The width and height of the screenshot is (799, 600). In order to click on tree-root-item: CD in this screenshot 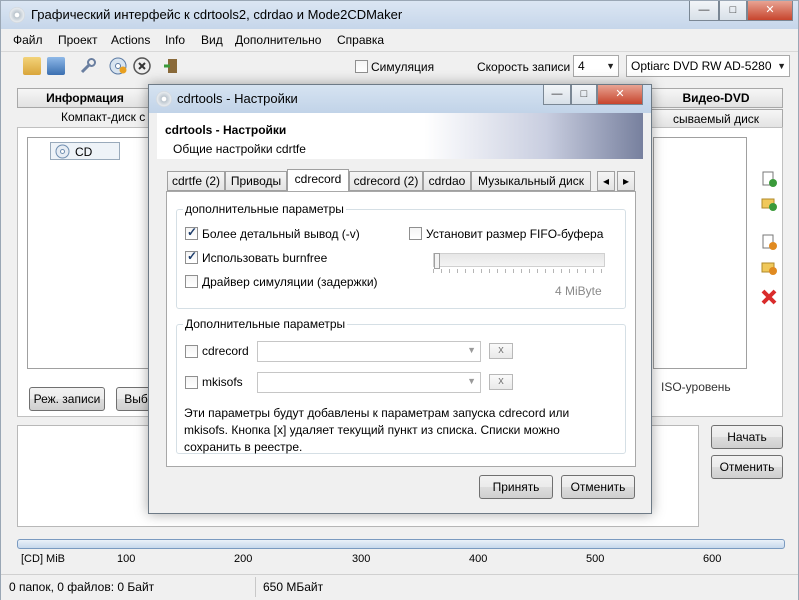, I will do `click(85, 151)`.